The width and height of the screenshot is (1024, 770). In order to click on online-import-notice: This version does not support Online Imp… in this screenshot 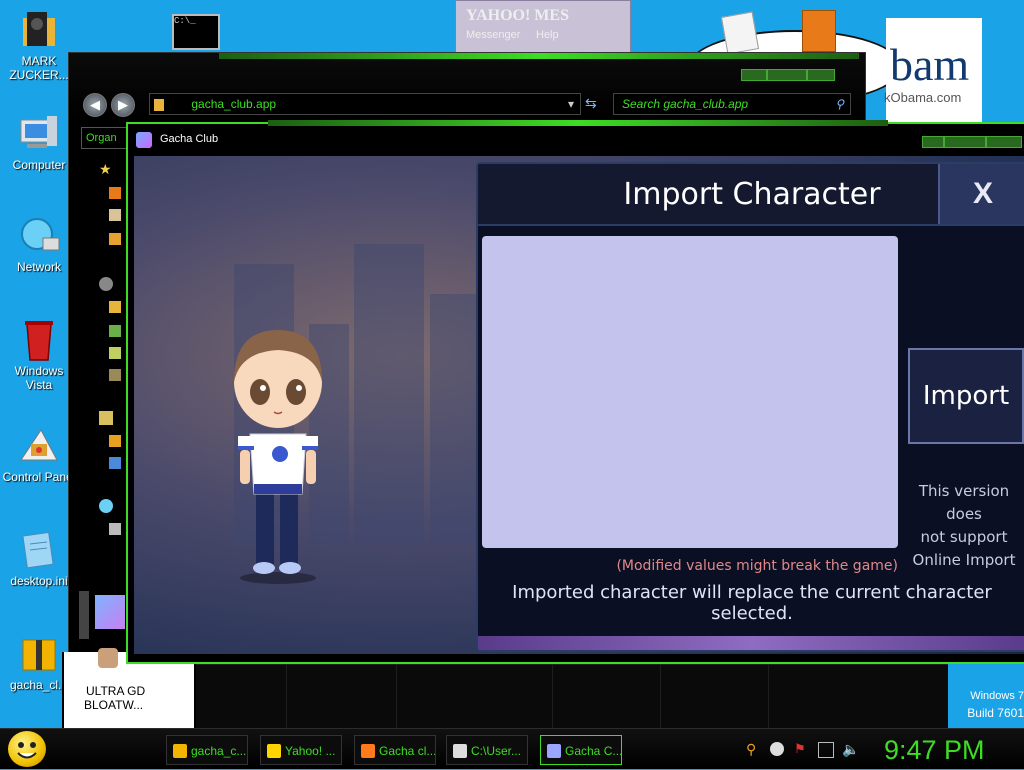, I will do `click(963, 526)`.